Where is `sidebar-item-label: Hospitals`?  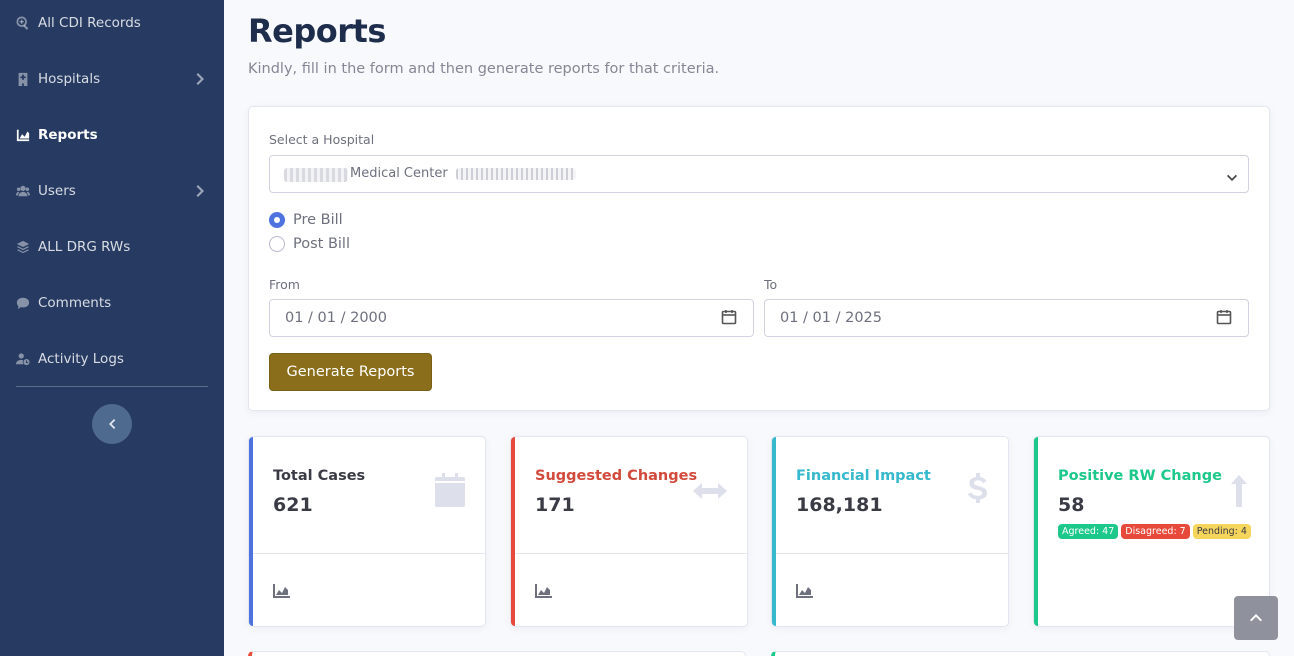
sidebar-item-label: Hospitals is located at coordinates (69, 79).